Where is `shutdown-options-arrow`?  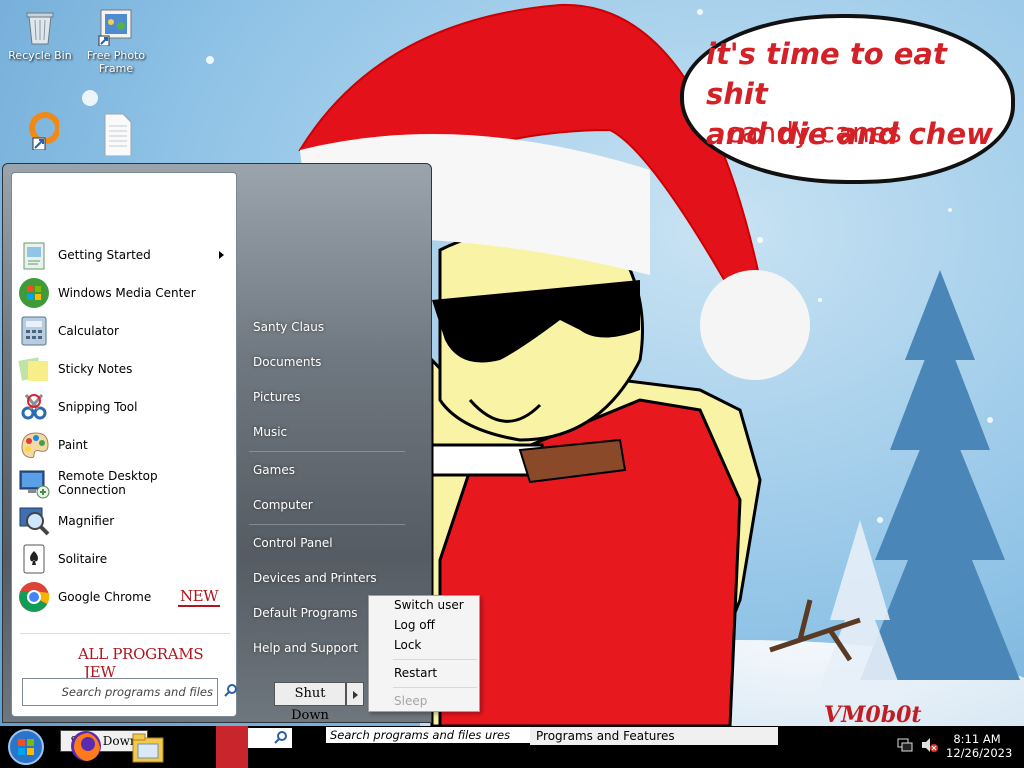
shutdown-options-arrow is located at coordinates (355, 694).